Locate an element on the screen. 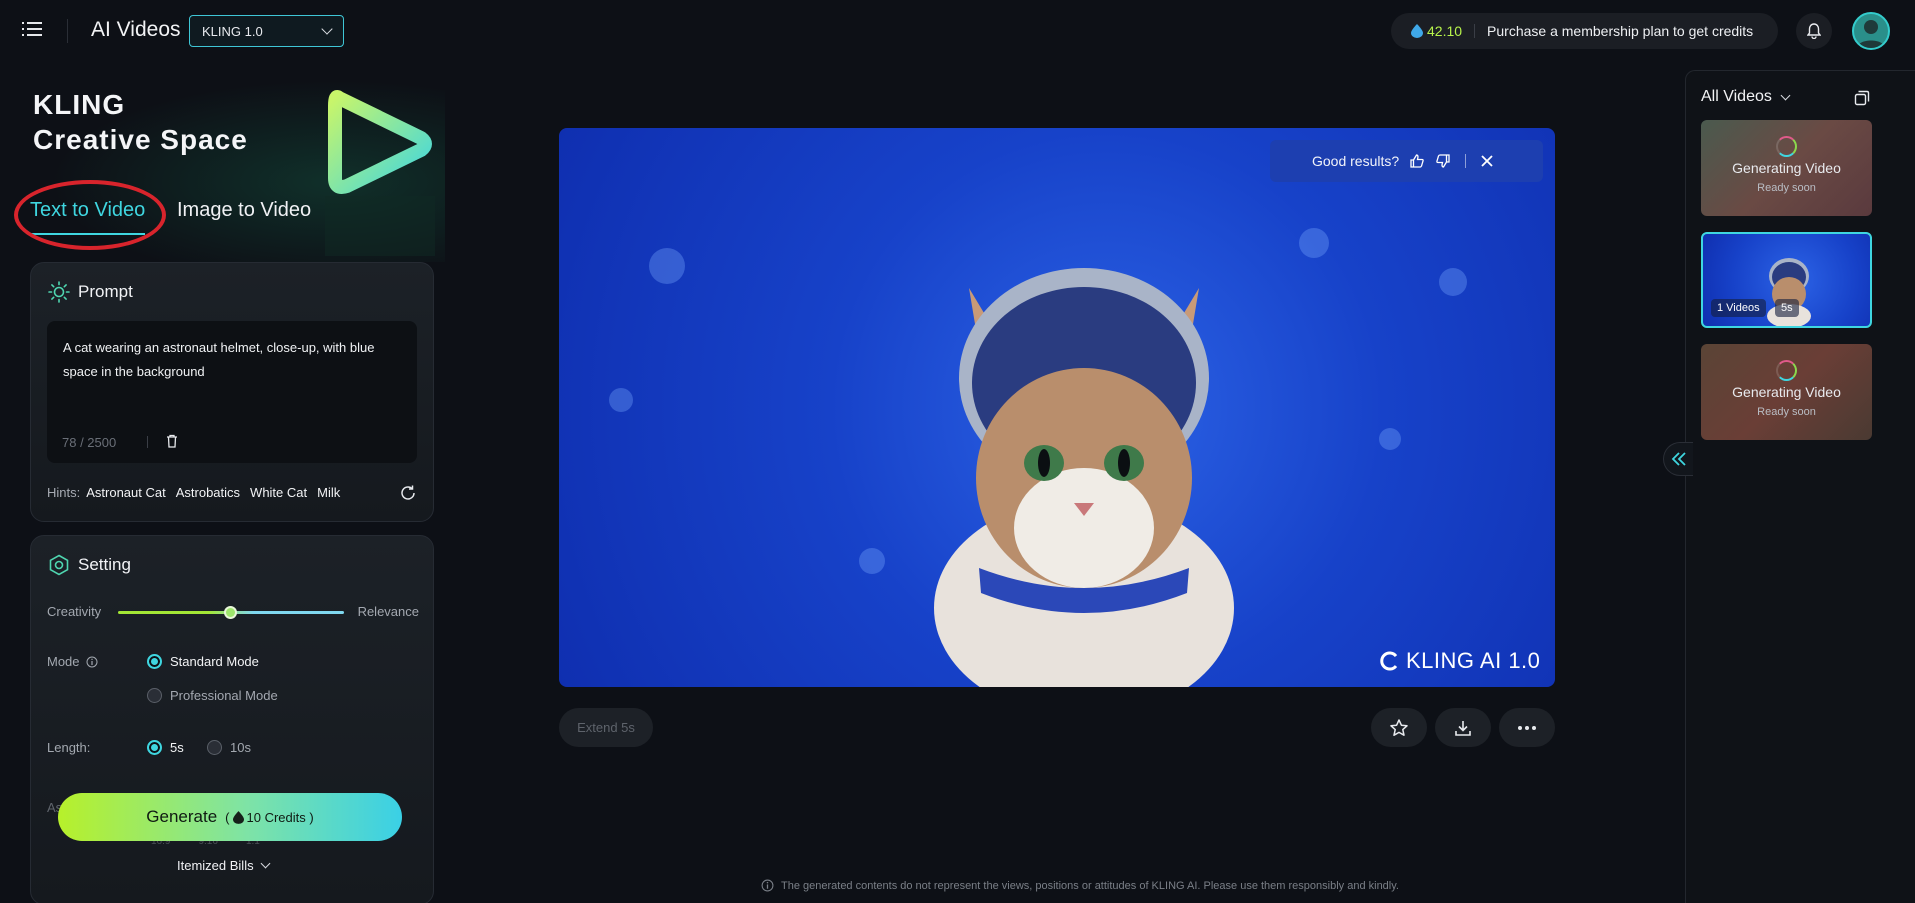 The width and height of the screenshot is (1915, 903). brand-line-1: KLING is located at coordinates (79, 104).